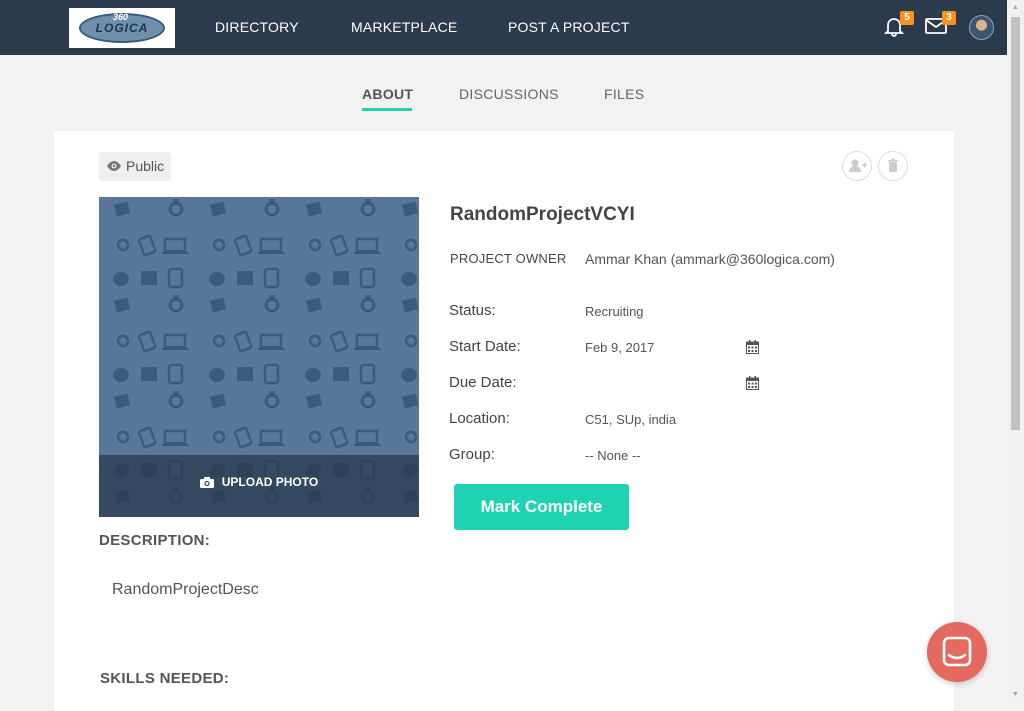 The width and height of the screenshot is (1024, 711). I want to click on project-owner-value: Ammar Khan (ammark@360logica.com), so click(710, 259).